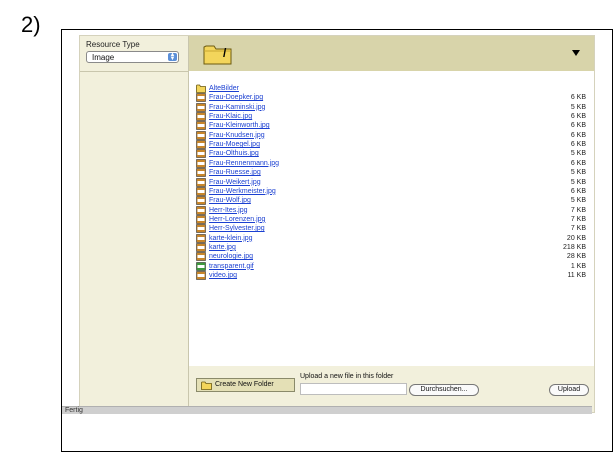  I want to click on file-name-link: Frau-Klaic.jpg, so click(230, 116).